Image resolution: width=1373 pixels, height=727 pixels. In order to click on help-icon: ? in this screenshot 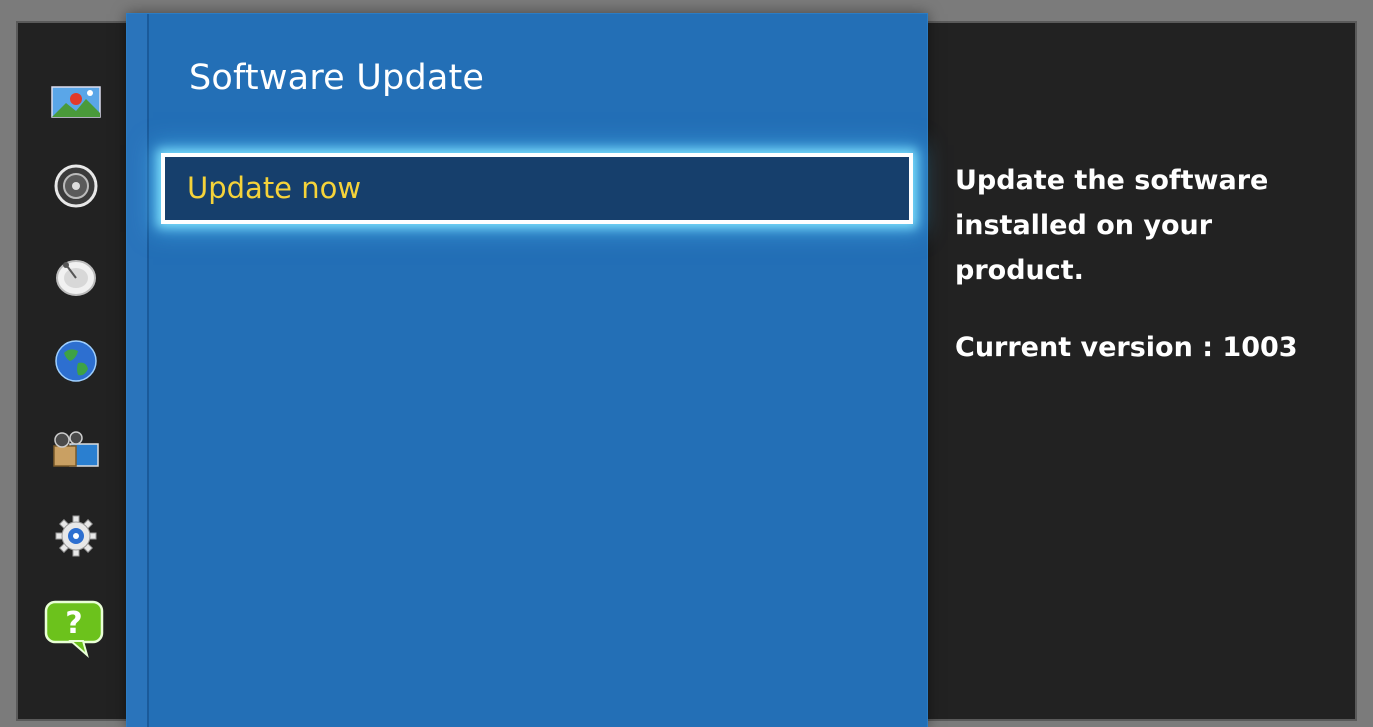, I will do `click(74, 629)`.